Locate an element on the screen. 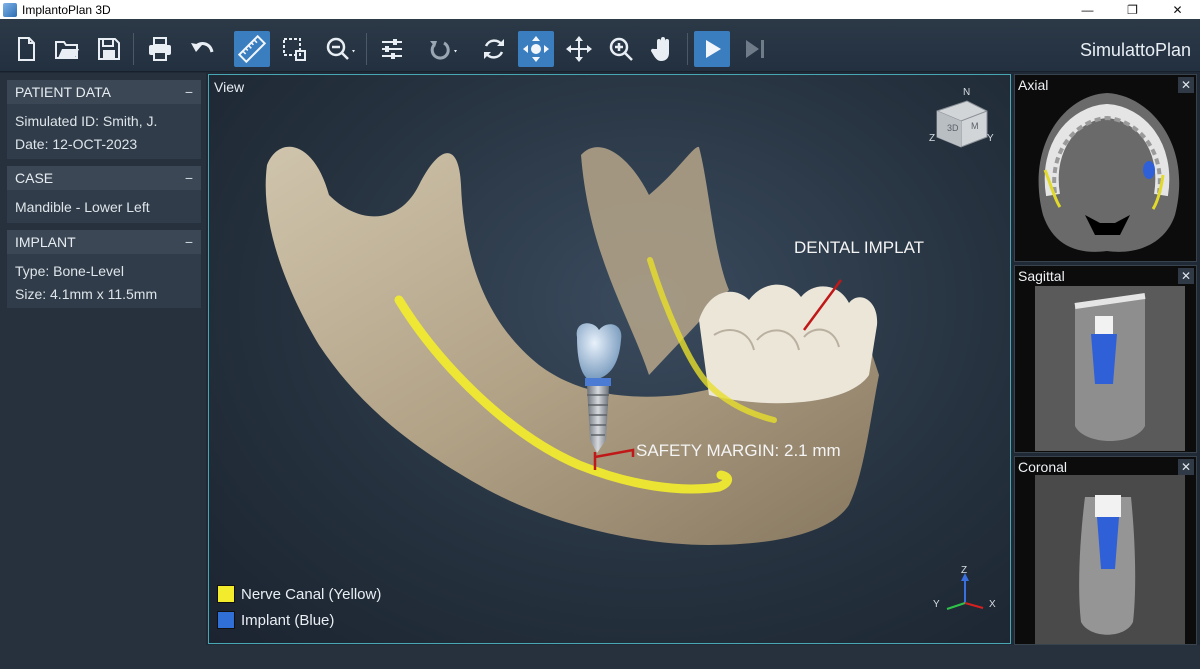  sagittal-label: Sagittal is located at coordinates (1041, 276).